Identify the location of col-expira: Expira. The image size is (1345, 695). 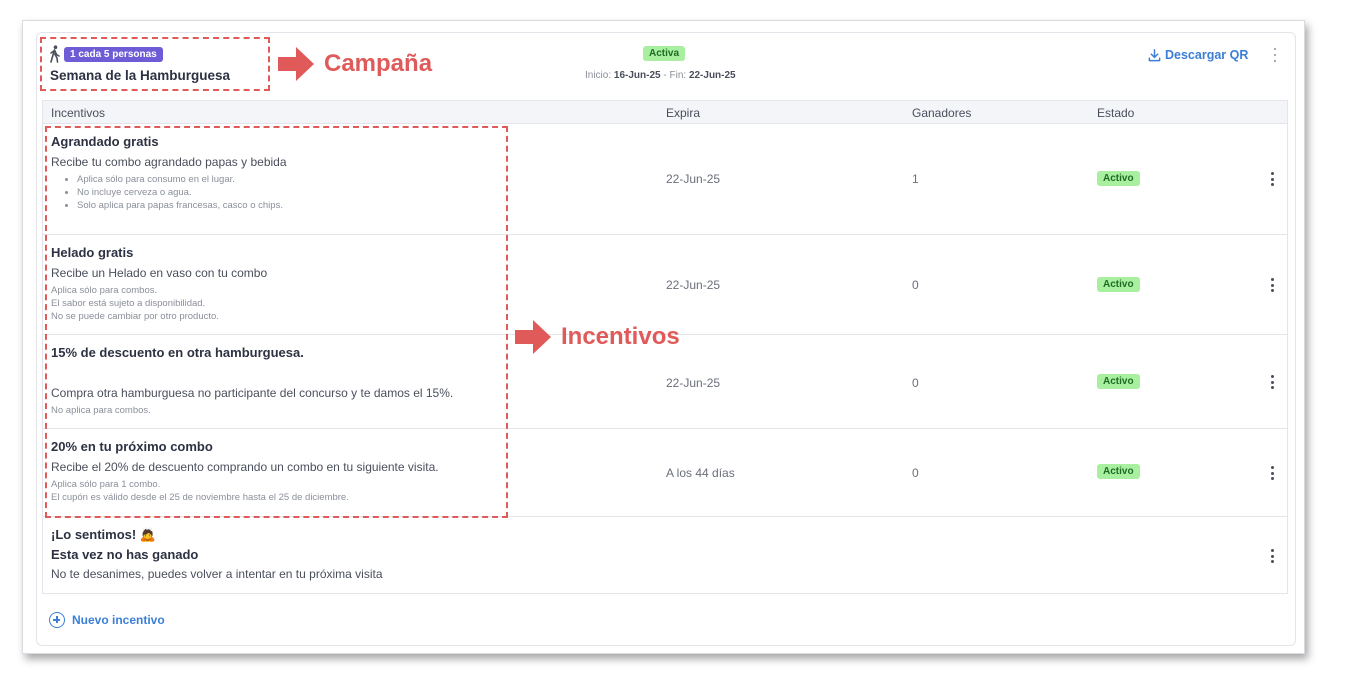
(683, 113).